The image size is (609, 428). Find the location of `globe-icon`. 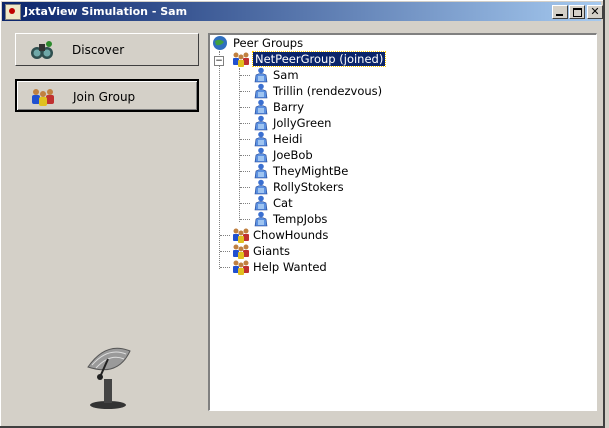

globe-icon is located at coordinates (220, 43).